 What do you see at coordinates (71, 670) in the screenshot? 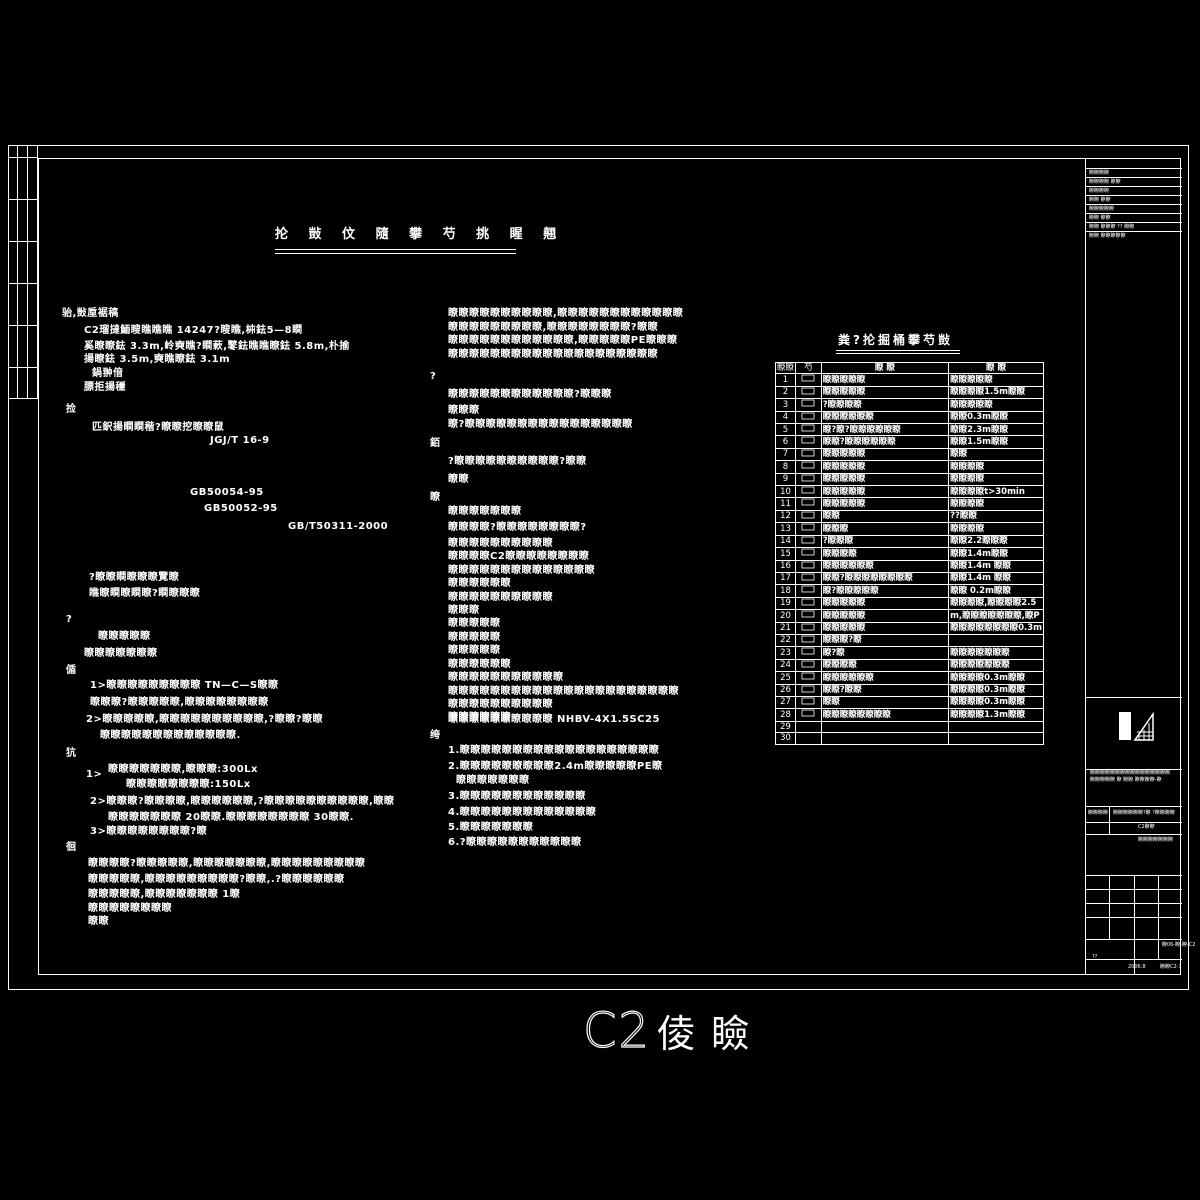
I see `left-note-line: 偱` at bounding box center [71, 670].